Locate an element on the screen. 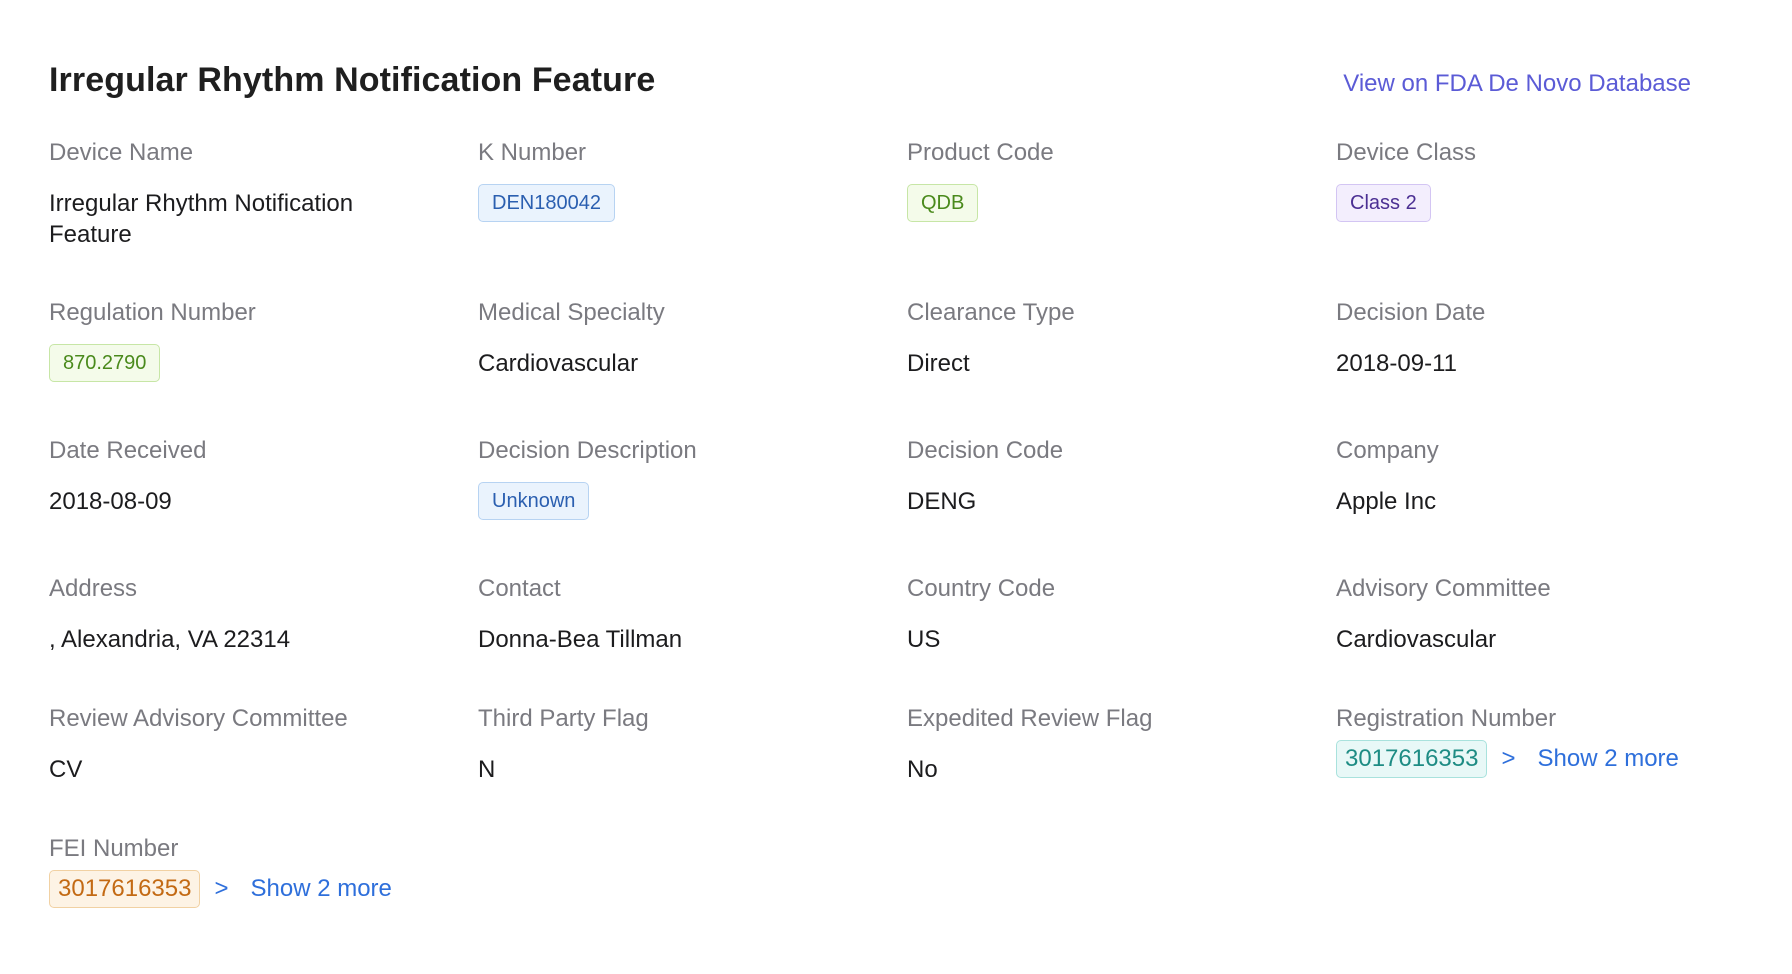 The width and height of the screenshot is (1792, 974). field-label: Device Name is located at coordinates (121, 152).